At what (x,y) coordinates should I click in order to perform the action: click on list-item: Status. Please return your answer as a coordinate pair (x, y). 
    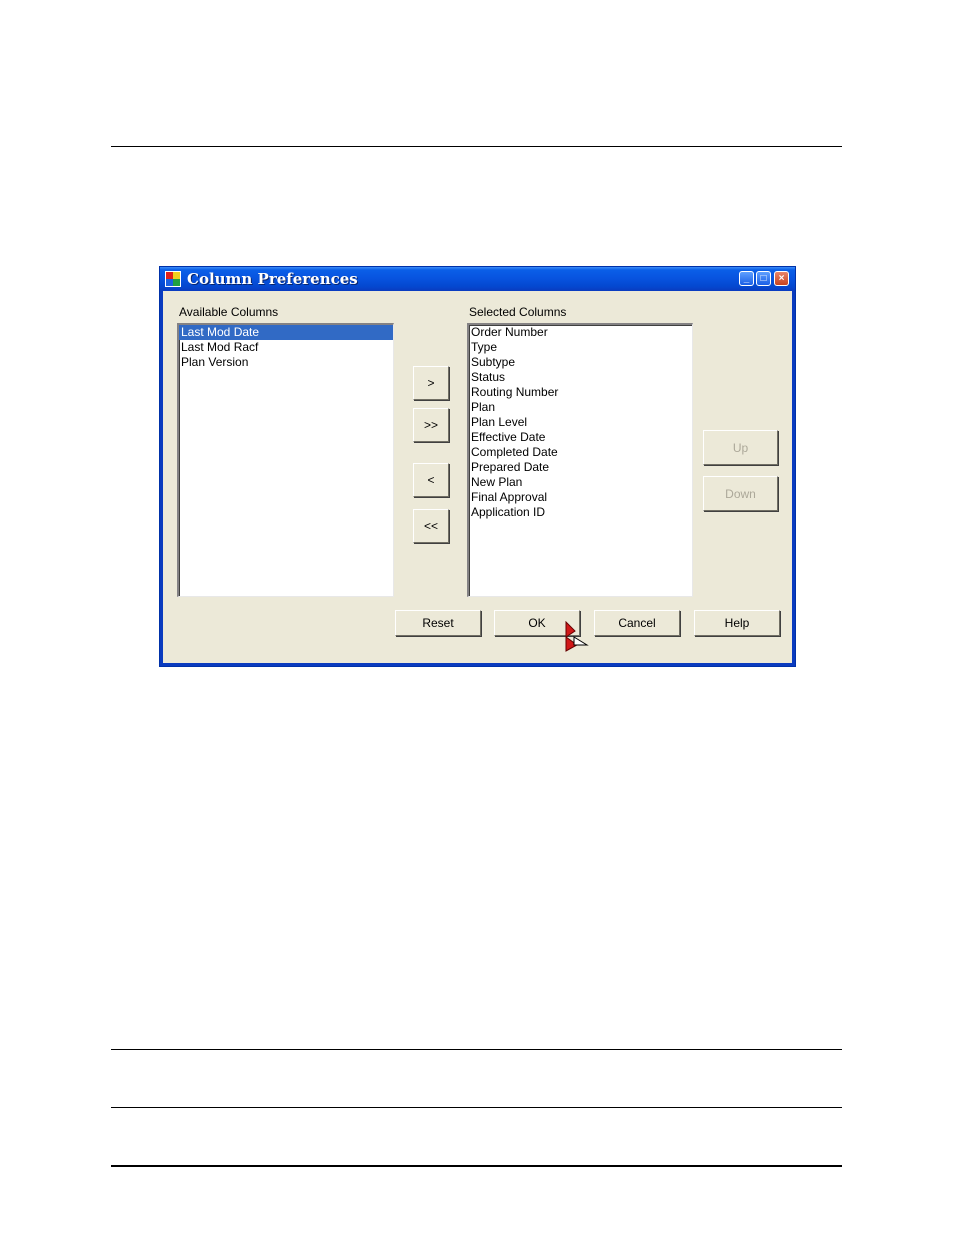
    Looking at the image, I should click on (580, 377).